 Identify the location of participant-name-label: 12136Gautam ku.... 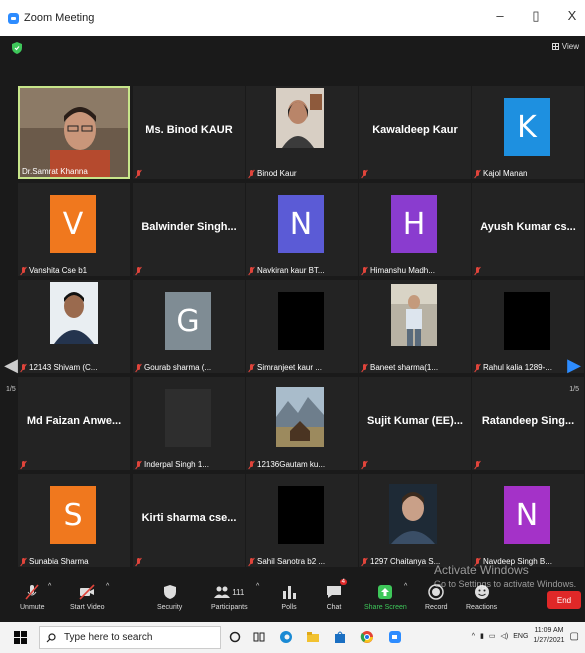
(286, 464).